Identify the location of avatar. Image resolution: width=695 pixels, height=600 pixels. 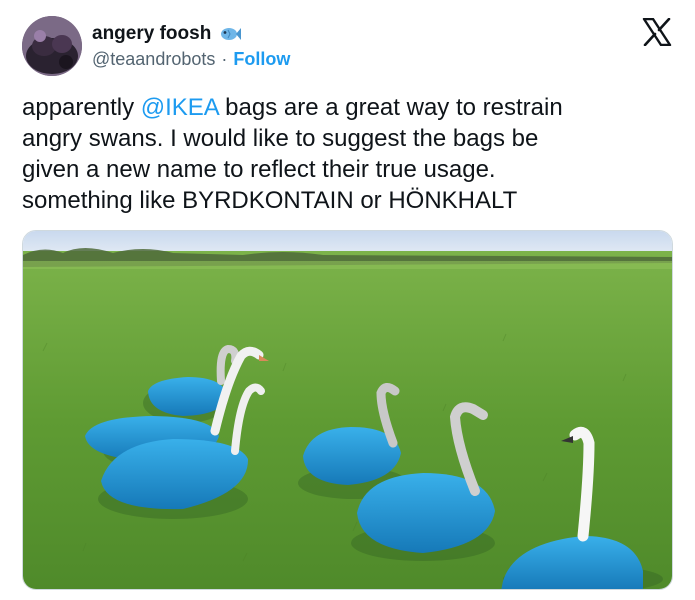
(52, 46).